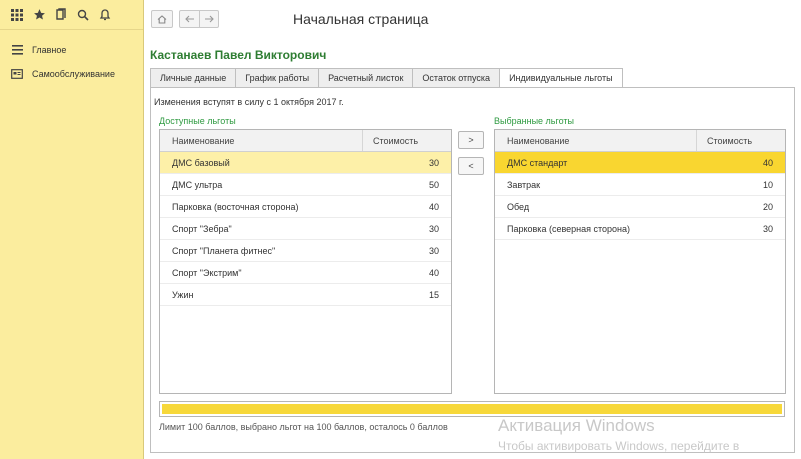  I want to click on table-row: Спорт "Экстрим" 40, so click(305, 273).